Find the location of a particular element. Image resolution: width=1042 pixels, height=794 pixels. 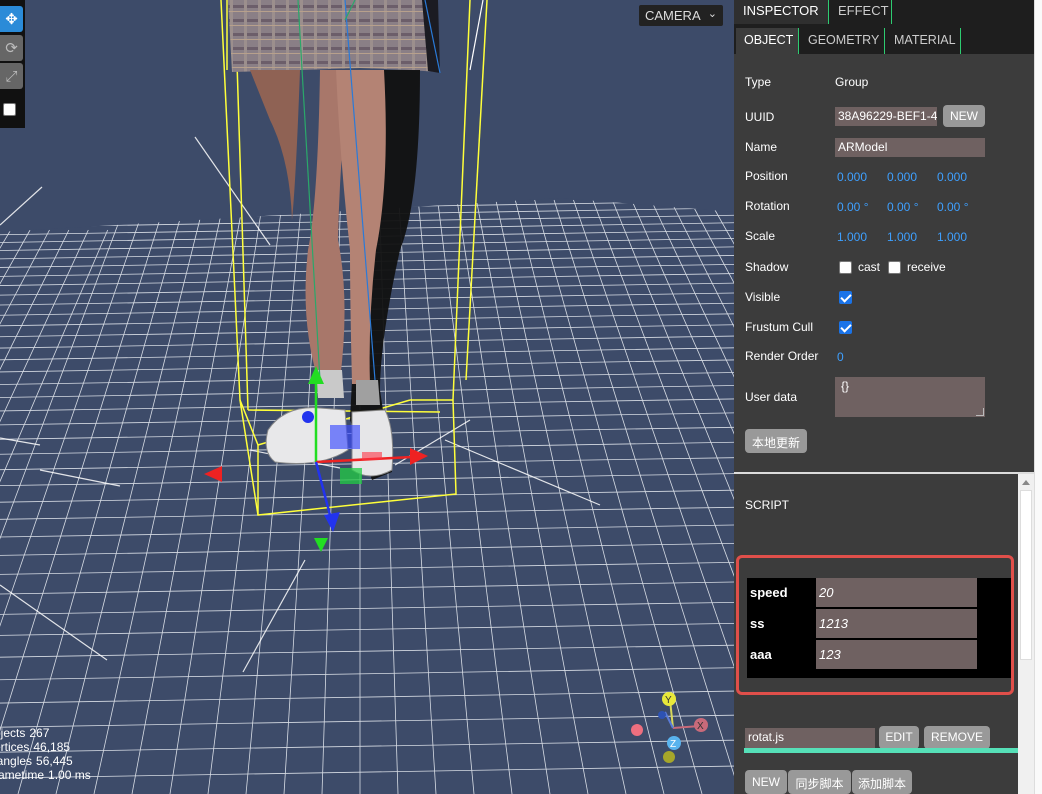

camera-select: CAMERA ⌄ is located at coordinates (681, 15).